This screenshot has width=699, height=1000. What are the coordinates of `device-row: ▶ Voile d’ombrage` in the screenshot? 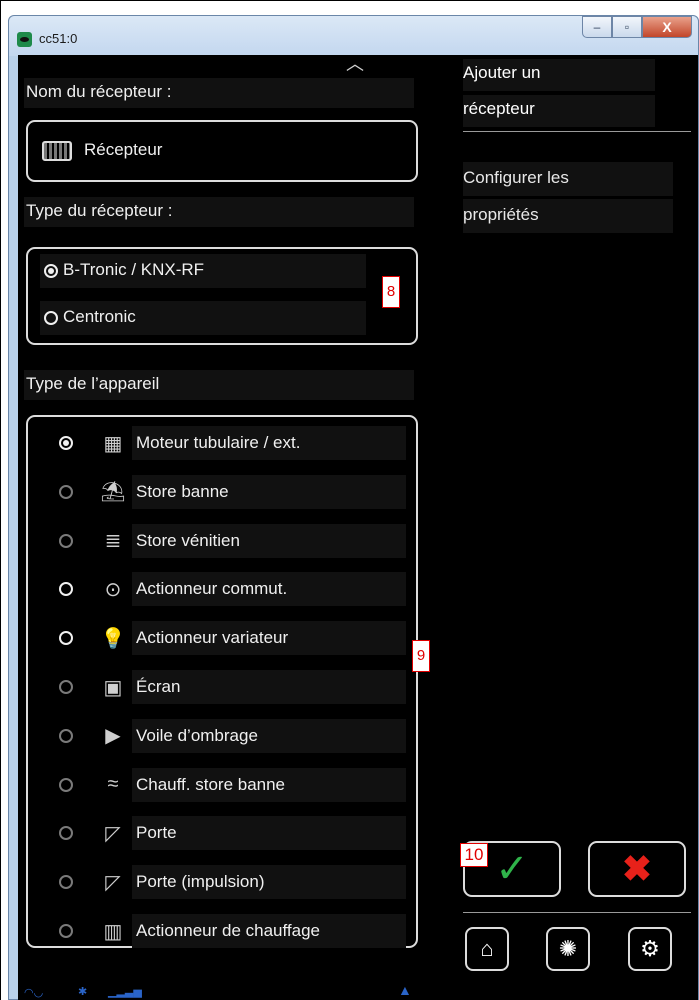 It's located at (224, 736).